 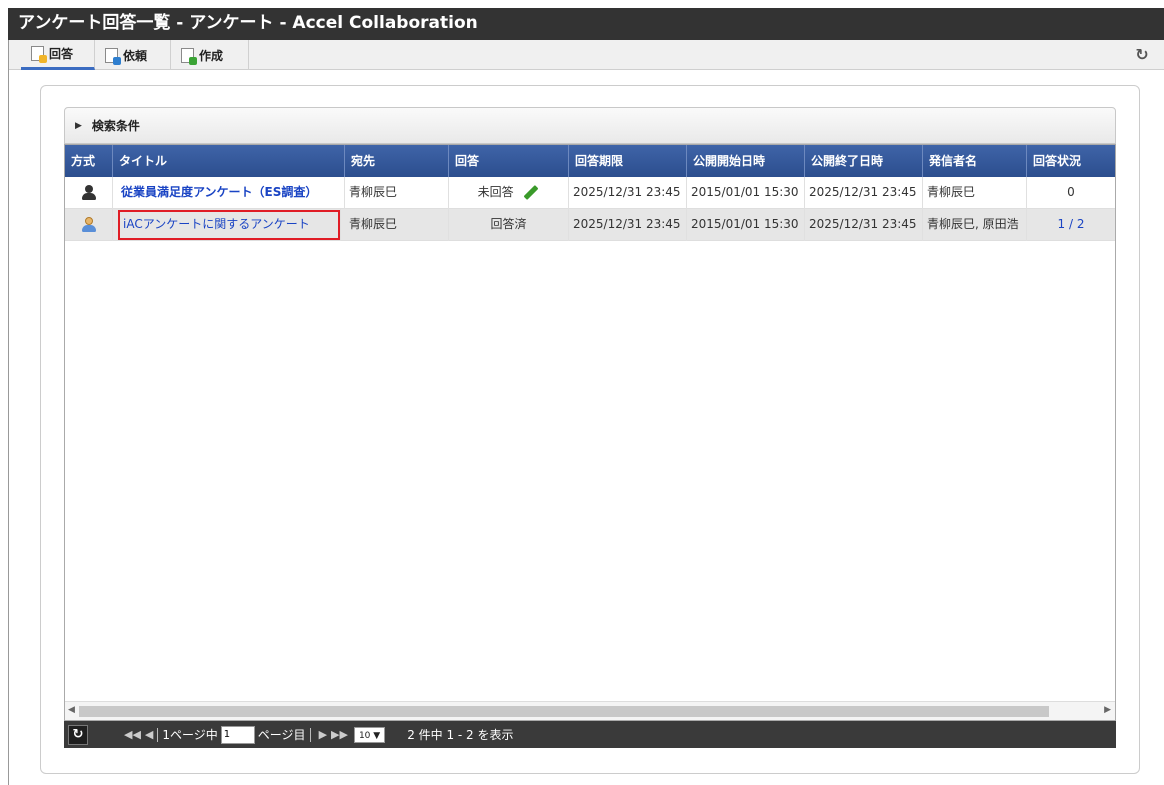 I want to click on status-cell: 0, so click(x=1071, y=192).